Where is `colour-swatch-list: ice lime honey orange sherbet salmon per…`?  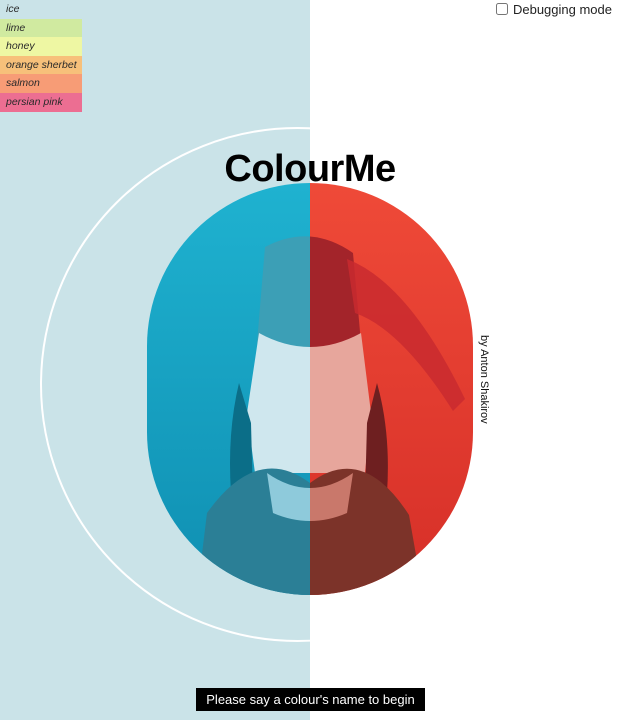
colour-swatch-list: ice lime honey orange sherbet salmon per… is located at coordinates (41, 56).